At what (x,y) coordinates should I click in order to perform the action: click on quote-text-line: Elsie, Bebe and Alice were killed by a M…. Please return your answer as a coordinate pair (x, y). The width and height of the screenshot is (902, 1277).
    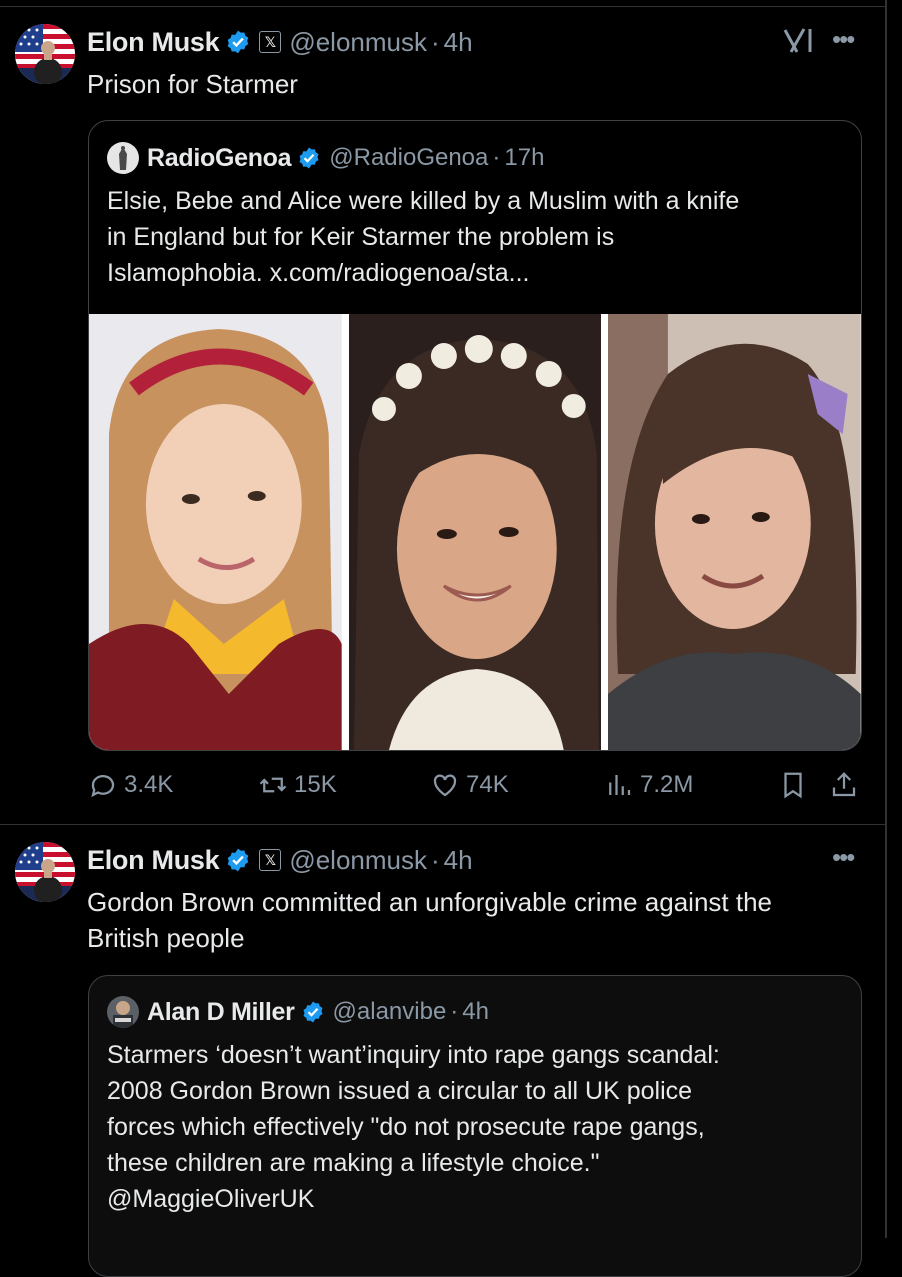
    Looking at the image, I should click on (423, 201).